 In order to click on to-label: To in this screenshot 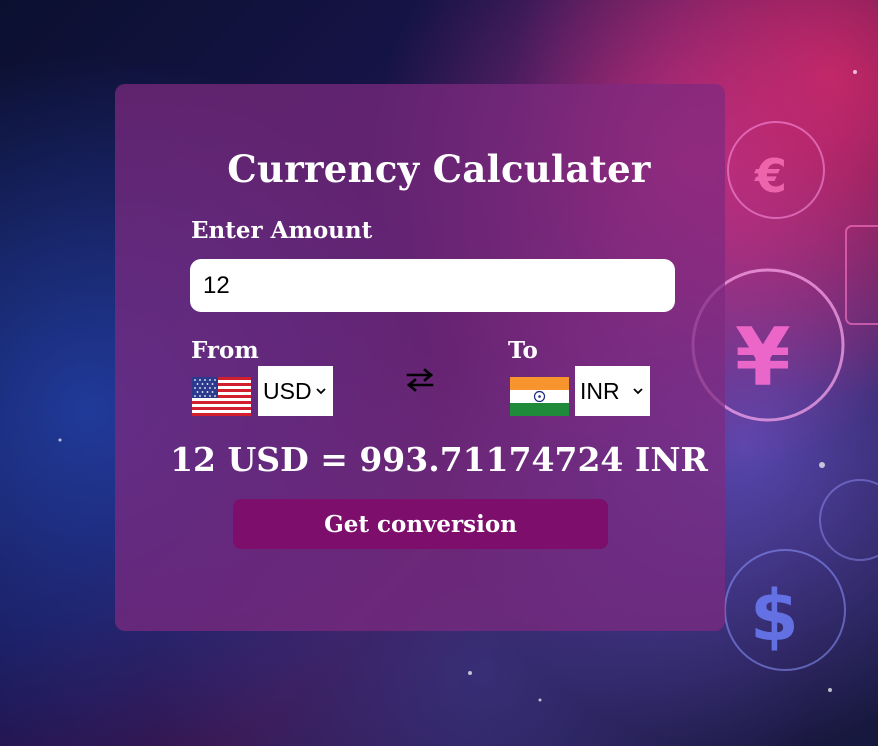, I will do `click(523, 350)`.